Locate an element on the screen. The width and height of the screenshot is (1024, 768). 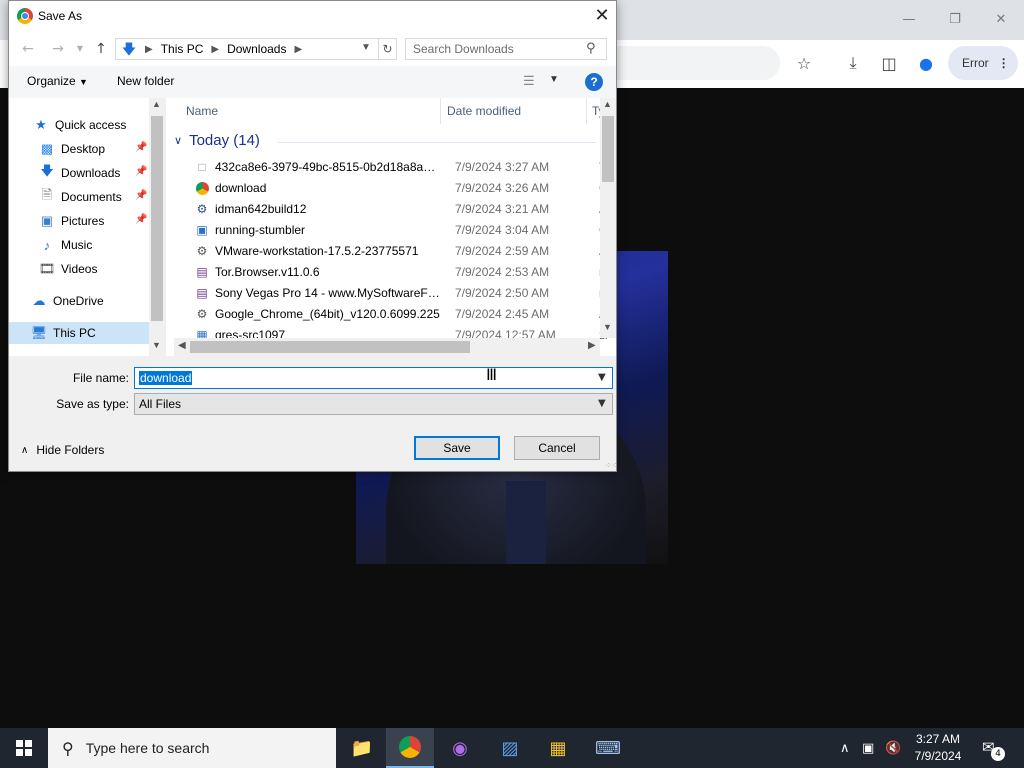
side-panel-icon: ◫ is located at coordinates (889, 63).